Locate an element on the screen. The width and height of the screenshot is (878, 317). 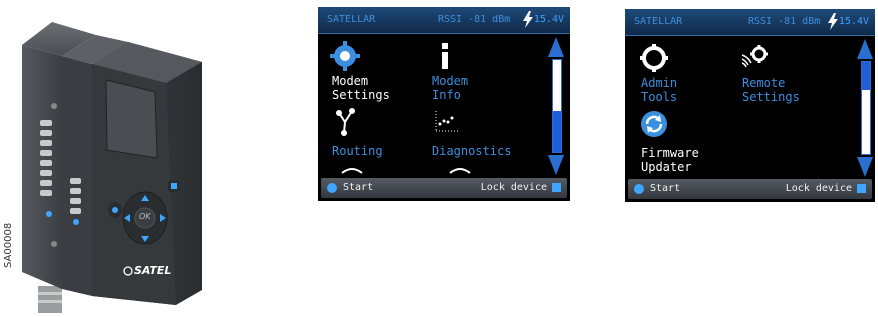
tile-label: Diagnostics is located at coordinates (472, 151).